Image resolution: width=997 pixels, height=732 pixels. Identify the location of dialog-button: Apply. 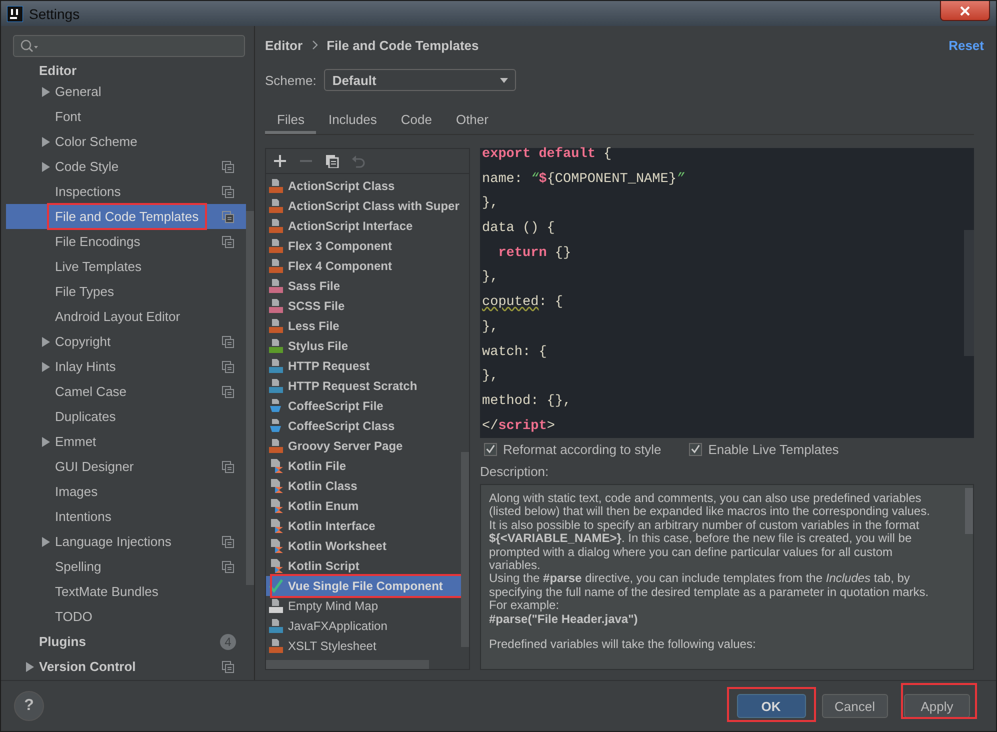
(937, 706).